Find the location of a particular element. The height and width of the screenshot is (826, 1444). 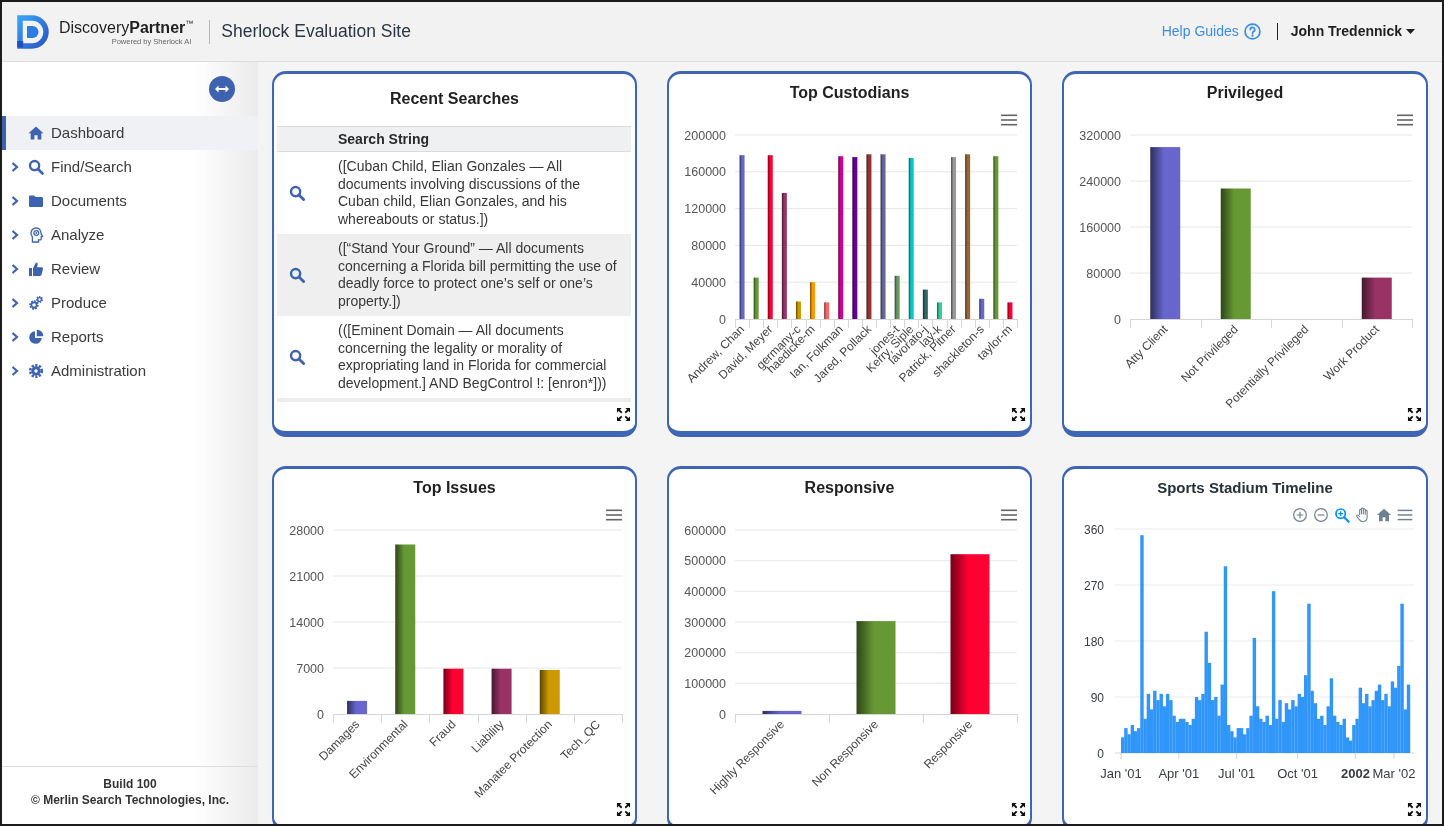

zoom-icon is located at coordinates (1342, 515).